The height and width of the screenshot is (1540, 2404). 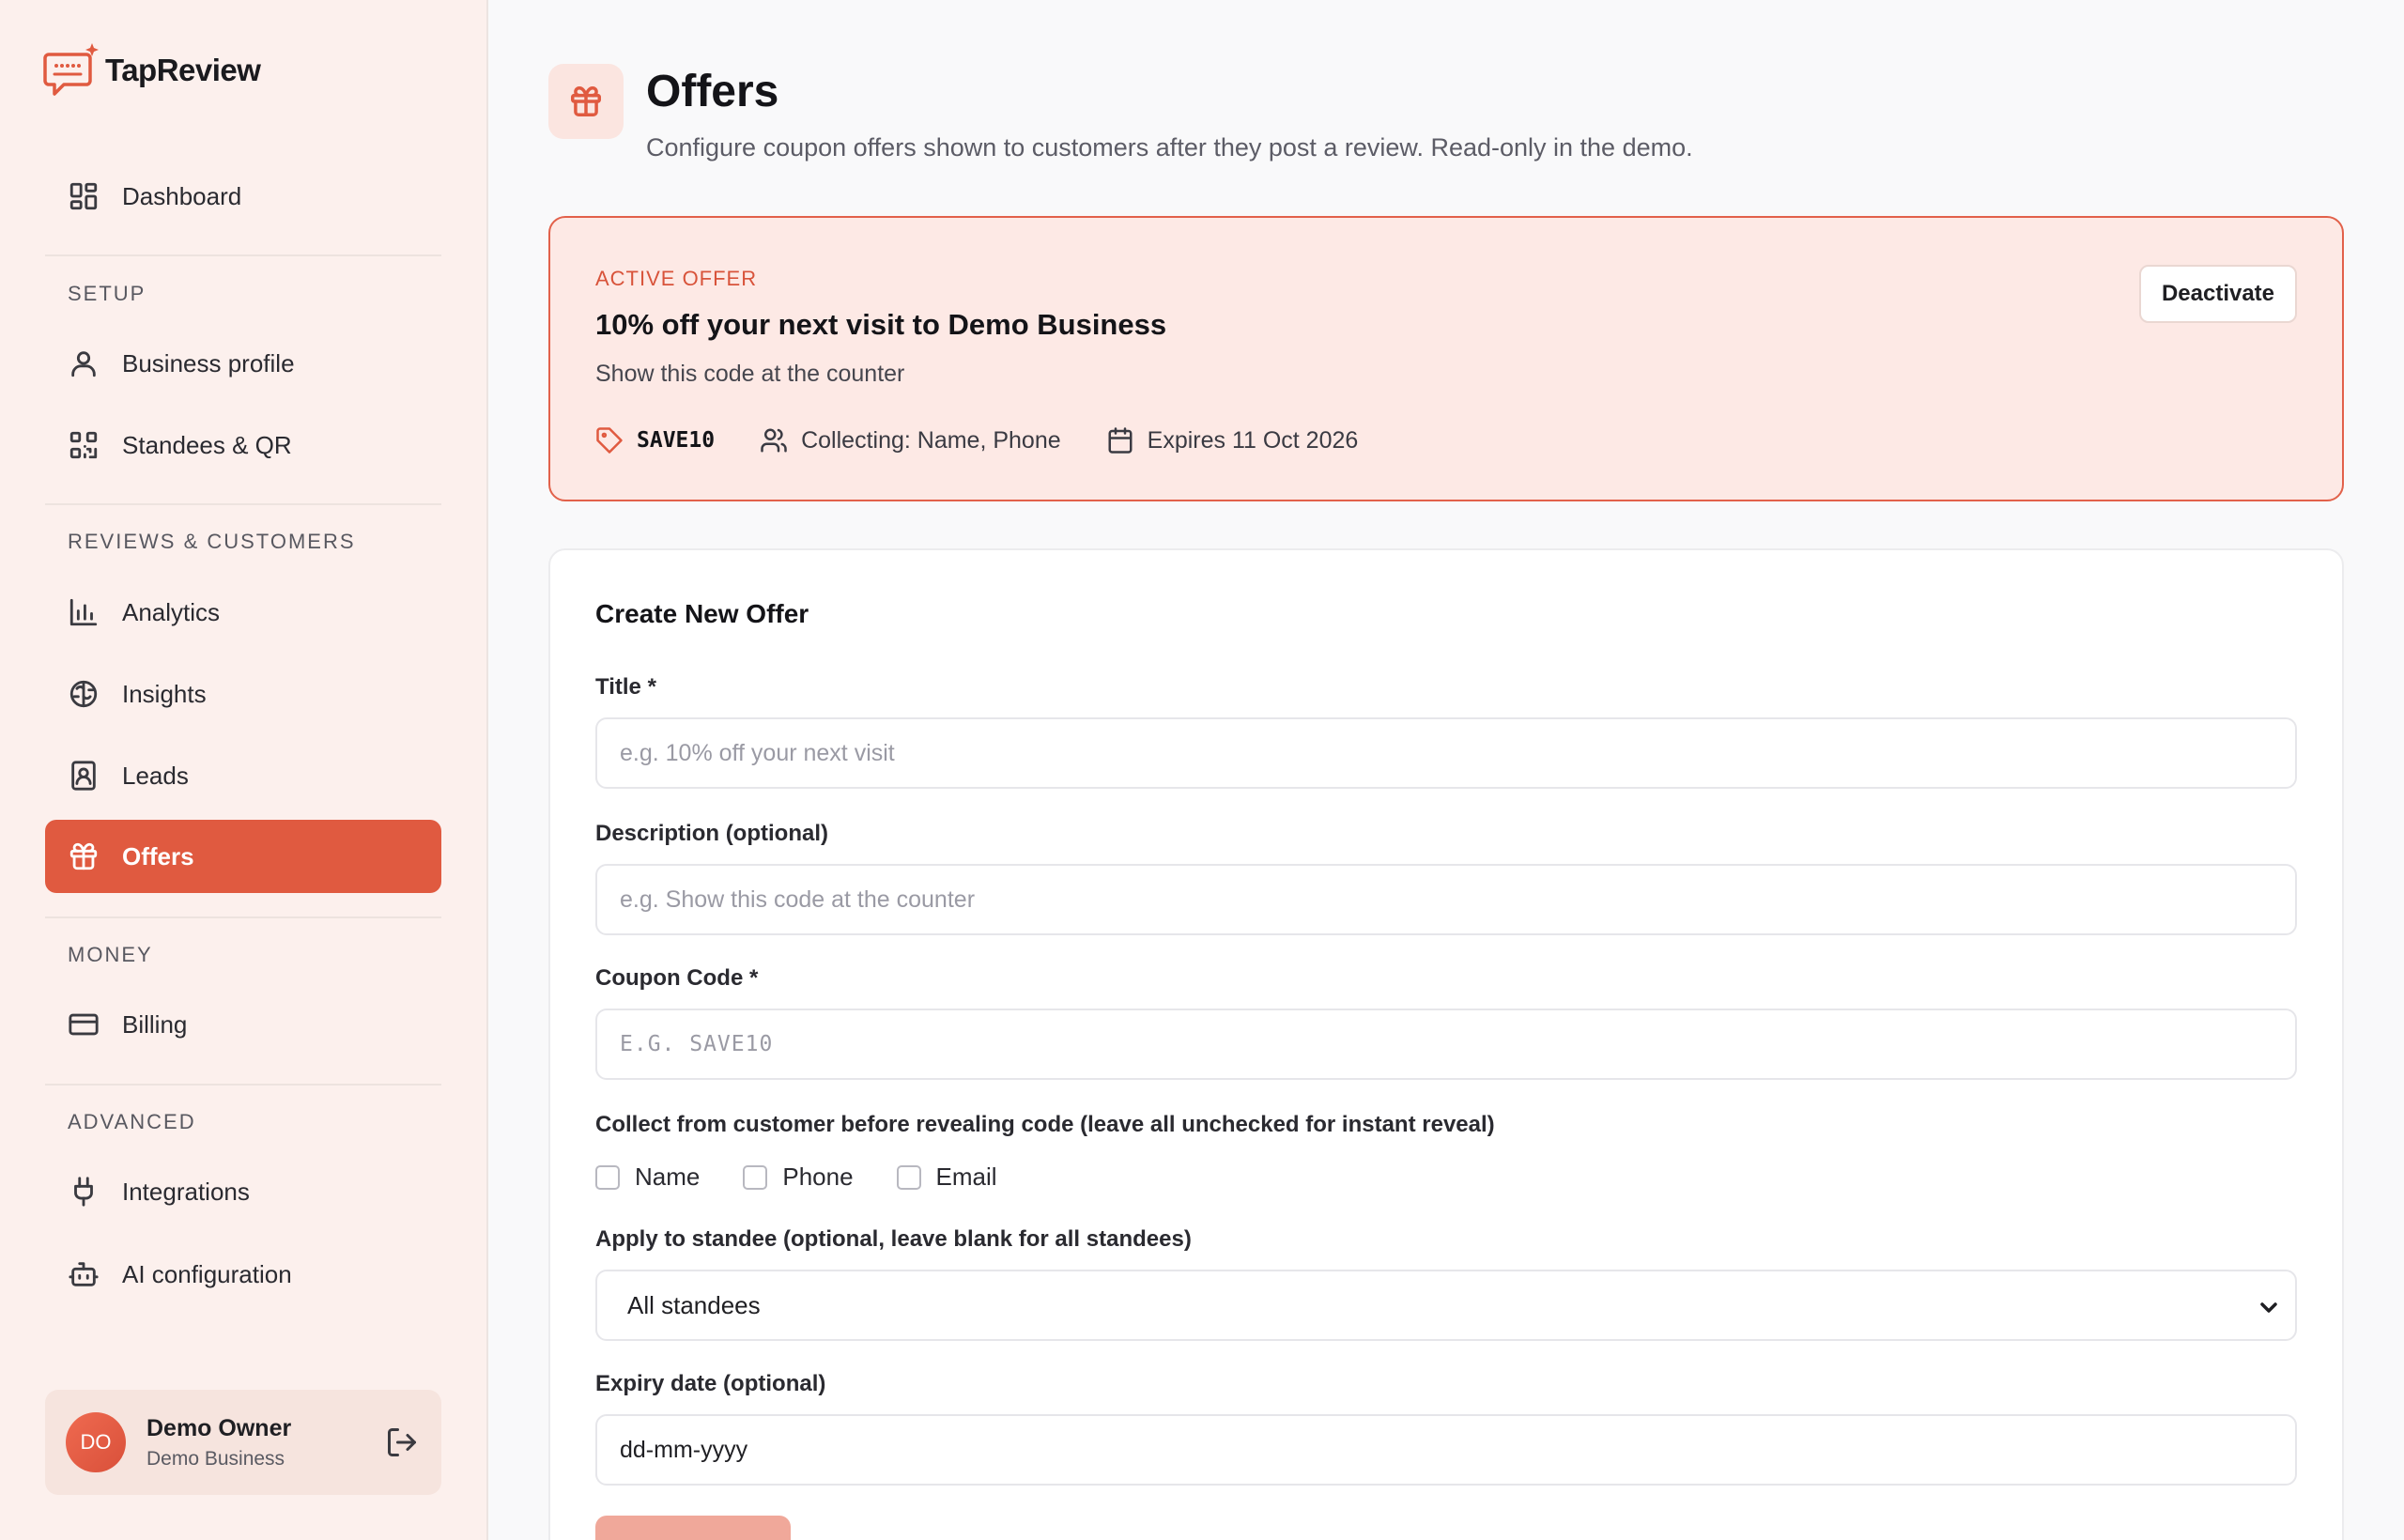 What do you see at coordinates (212, 541) in the screenshot?
I see `section-label-reviews: REVIEWS & CUSTOMERS` at bounding box center [212, 541].